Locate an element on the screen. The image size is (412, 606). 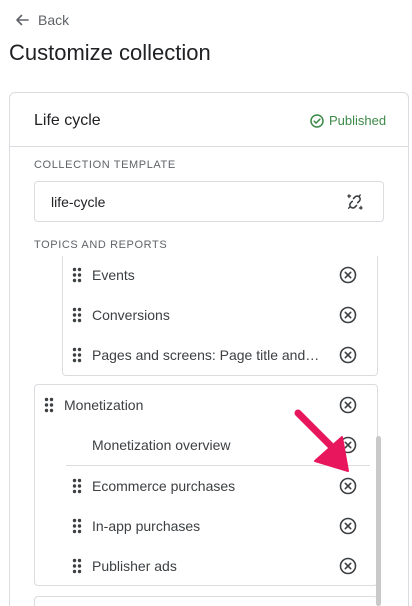
report-label: Conversions is located at coordinates (131, 315).